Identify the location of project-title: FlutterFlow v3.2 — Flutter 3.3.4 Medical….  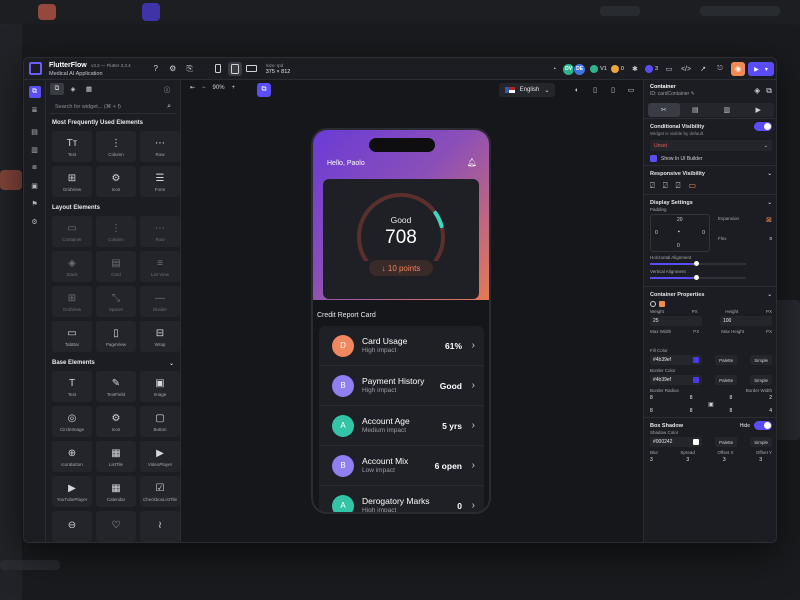
(90, 68).